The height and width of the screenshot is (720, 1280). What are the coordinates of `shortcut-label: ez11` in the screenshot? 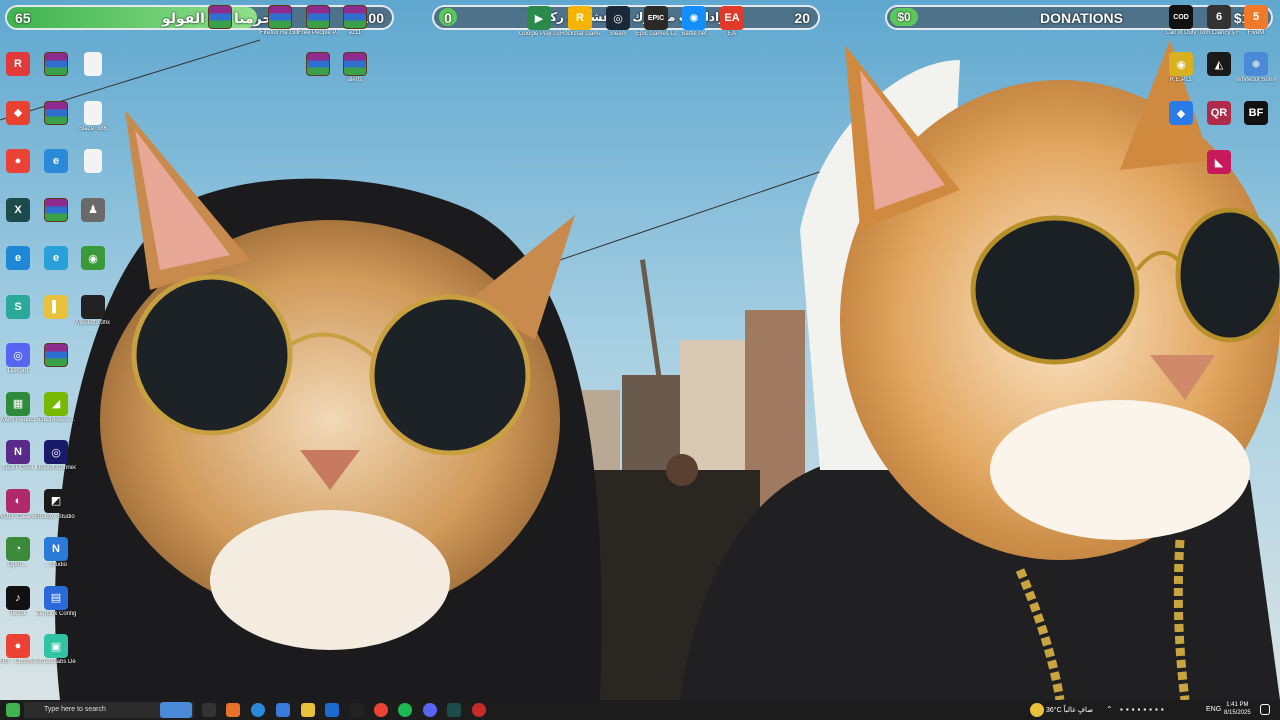 It's located at (355, 33).